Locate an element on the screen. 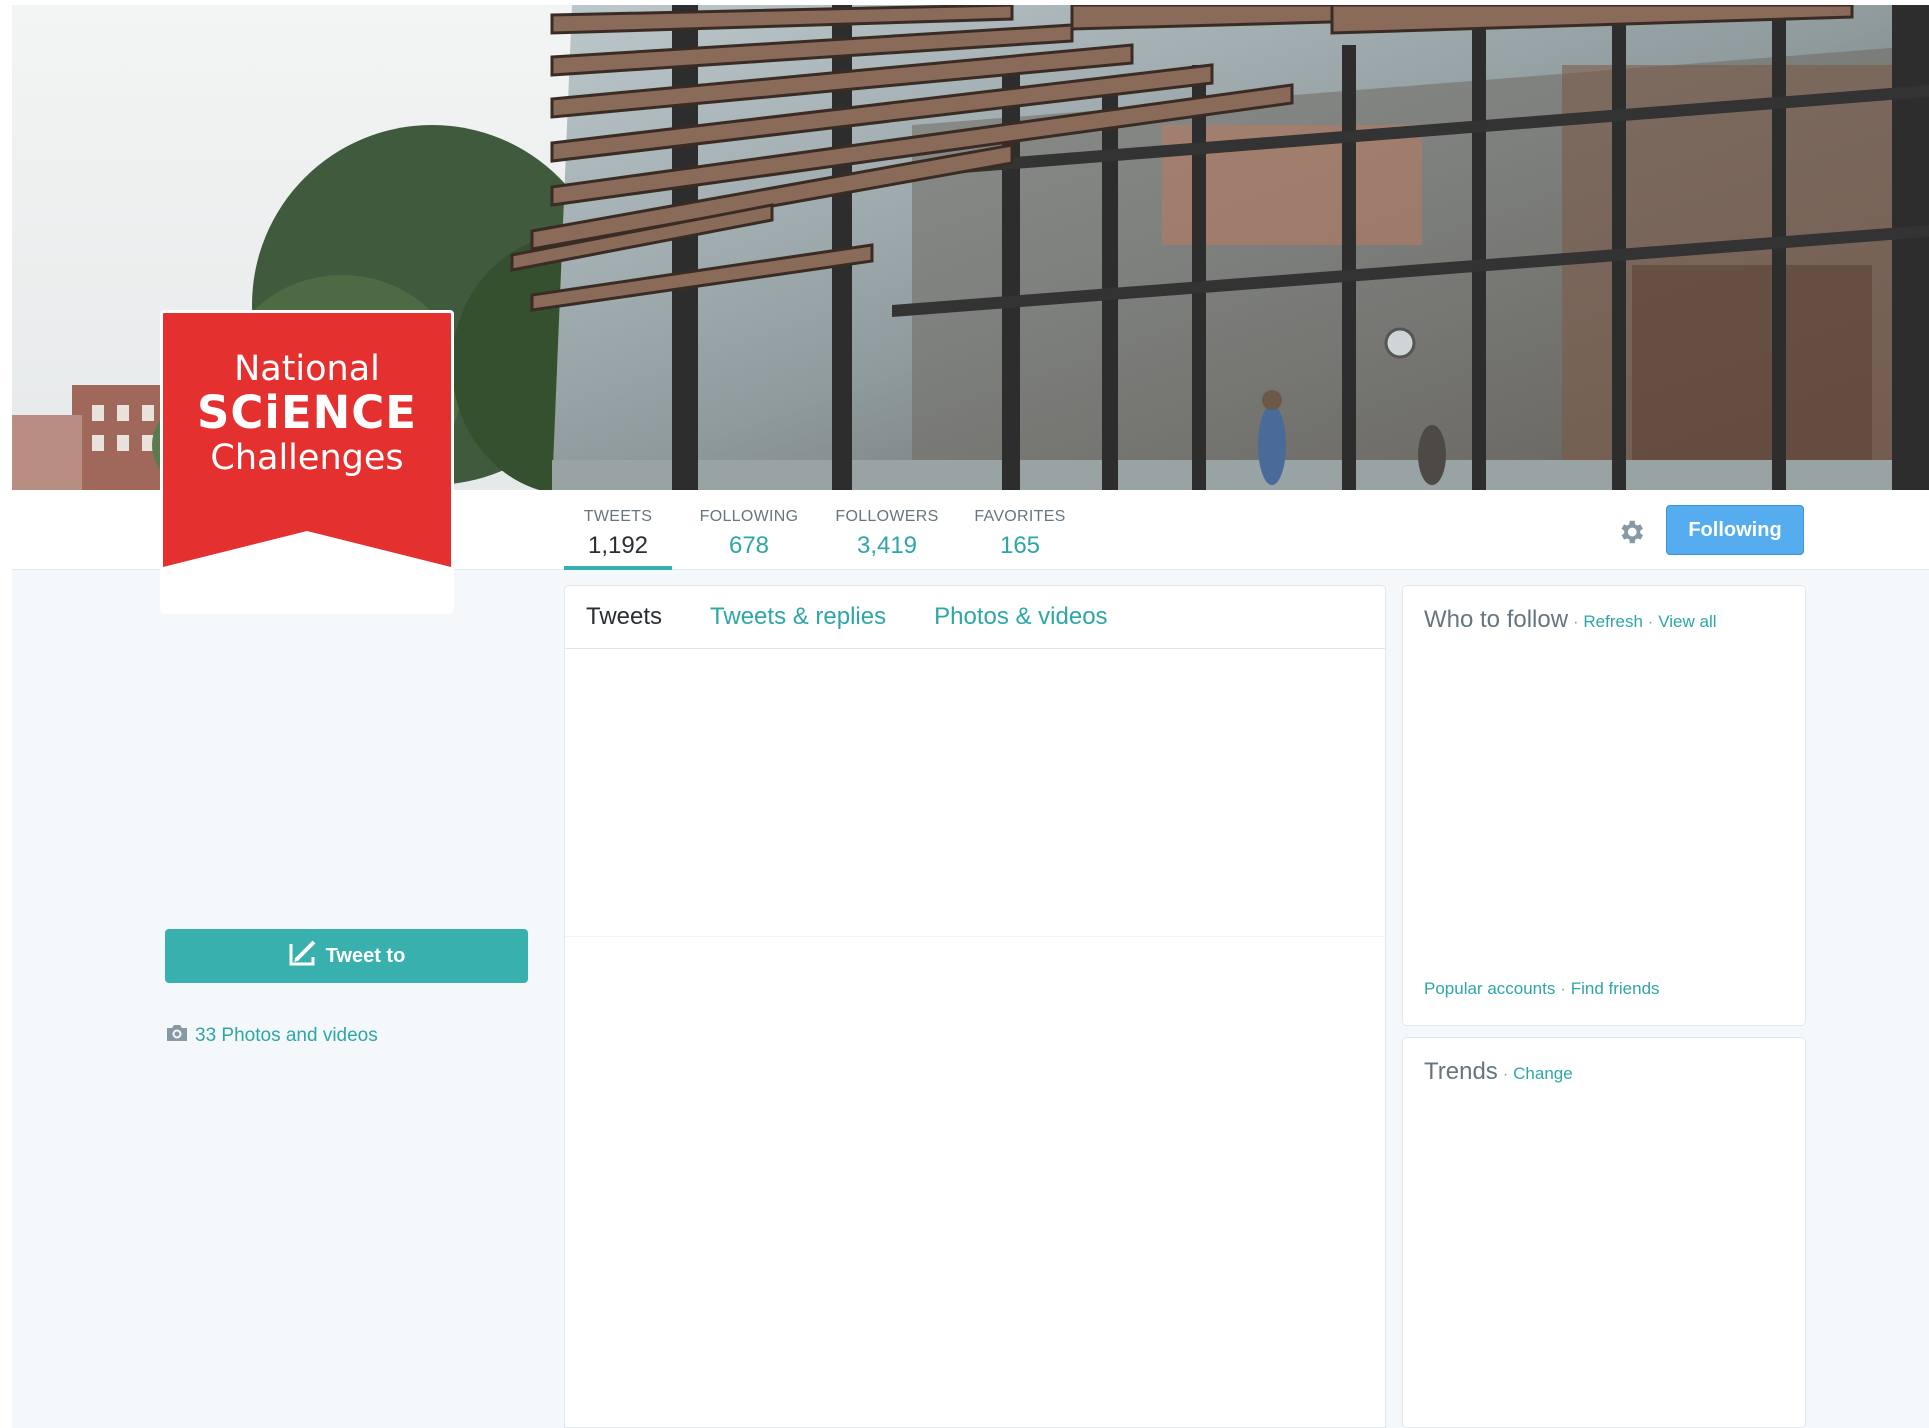  stat-tweets: TWEETS 1,192 is located at coordinates (618, 539).